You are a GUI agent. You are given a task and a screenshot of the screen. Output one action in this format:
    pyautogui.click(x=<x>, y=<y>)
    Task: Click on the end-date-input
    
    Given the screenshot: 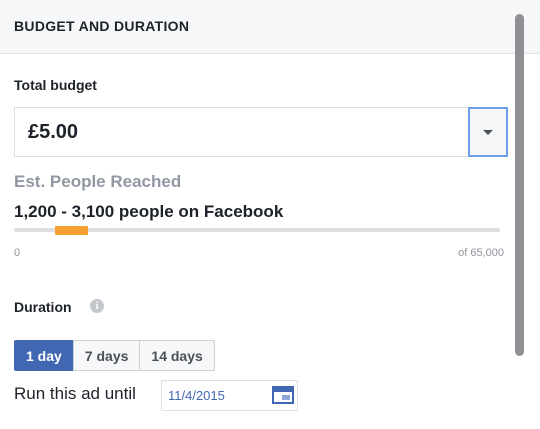 What is the action you would take?
    pyautogui.click(x=212, y=395)
    